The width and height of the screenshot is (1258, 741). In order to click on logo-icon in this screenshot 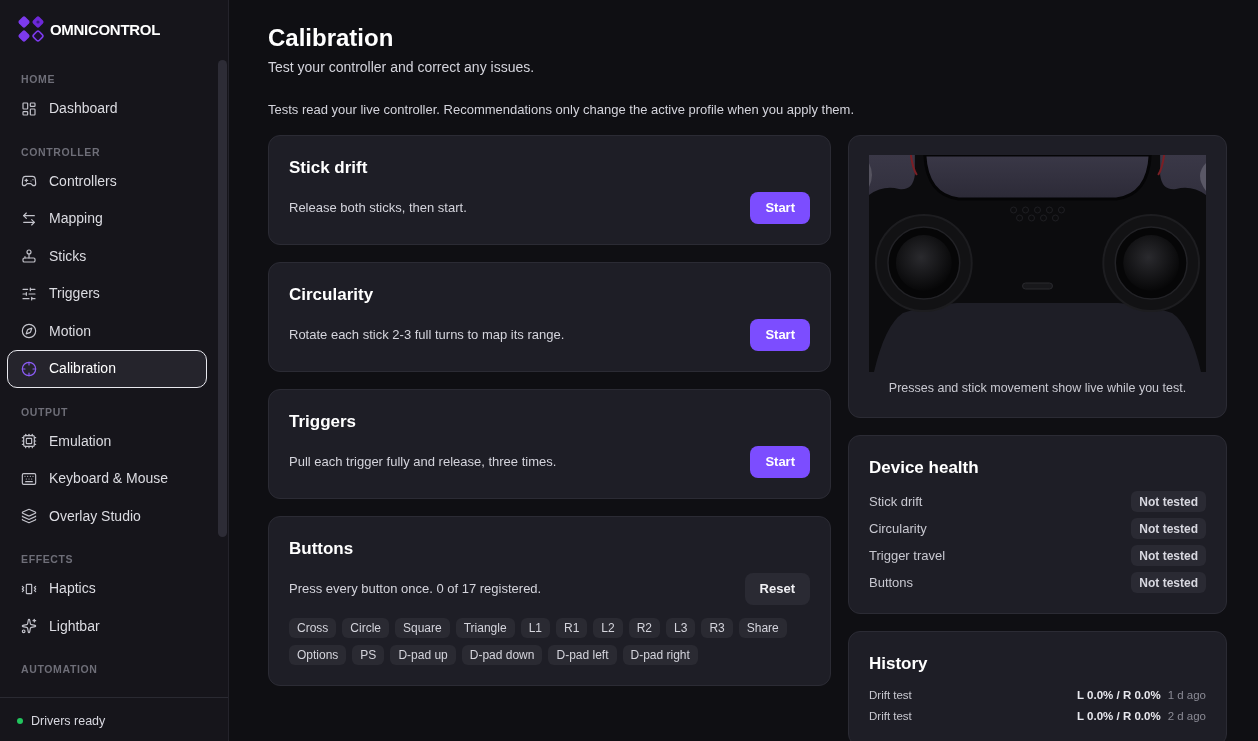, I will do `click(31, 29)`.